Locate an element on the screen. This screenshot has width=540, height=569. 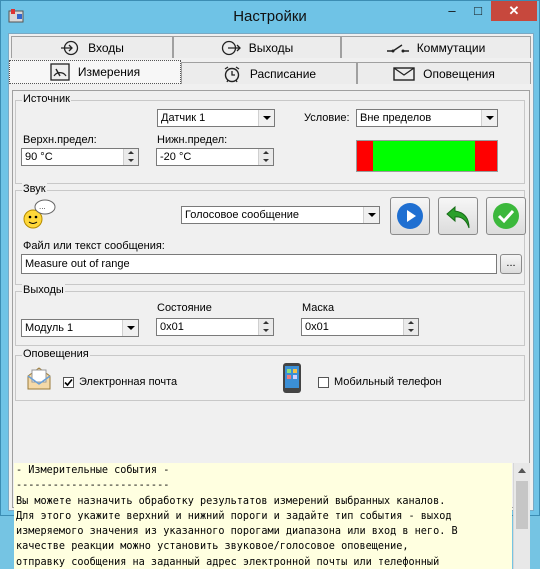
alarm-clock-icon is located at coordinates (232, 73).